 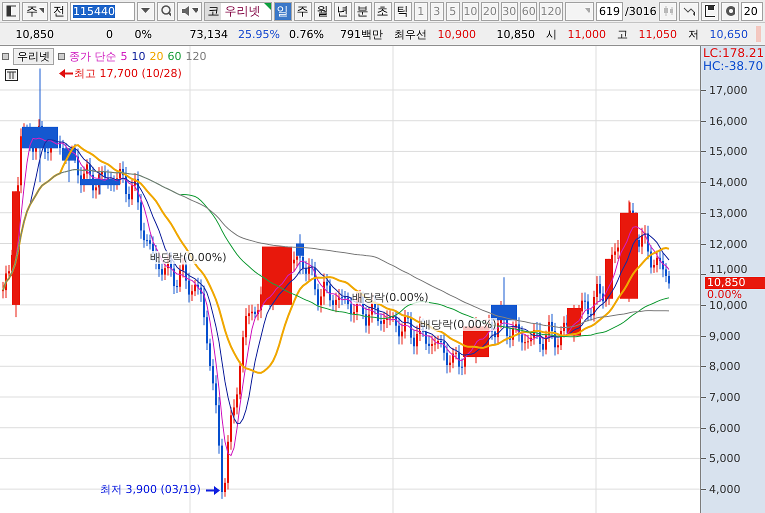 What do you see at coordinates (733, 66) in the screenshot?
I see `hc-value: HC:-38.70` at bounding box center [733, 66].